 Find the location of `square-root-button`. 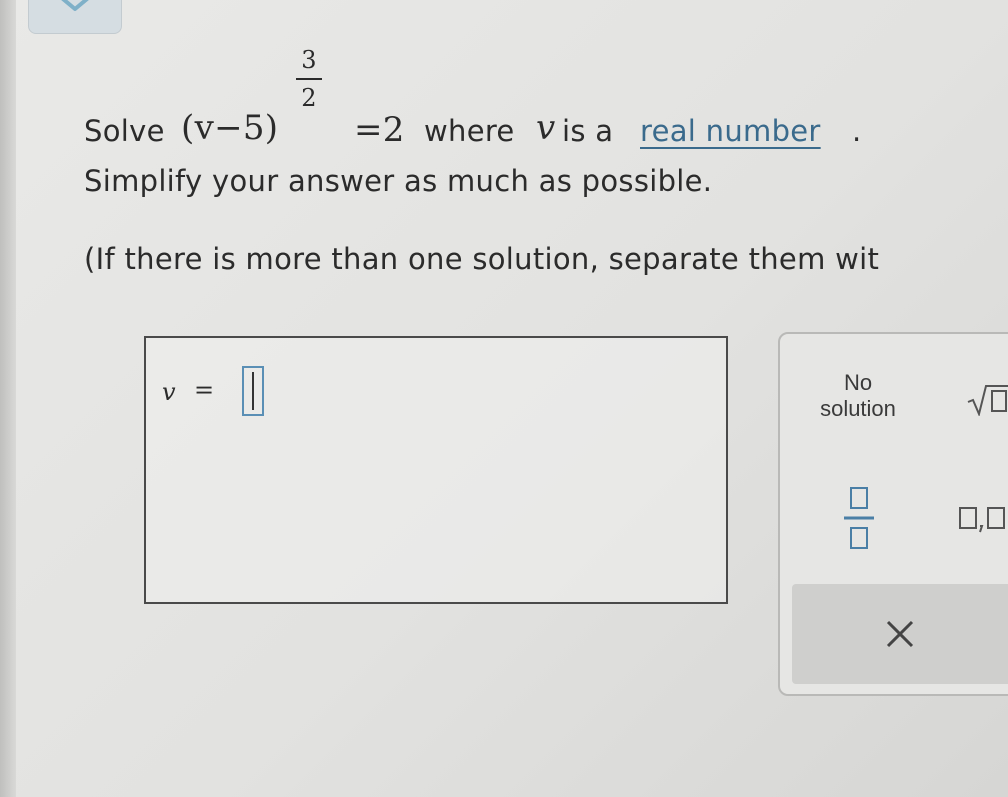

square-root-button is located at coordinates (987, 401).